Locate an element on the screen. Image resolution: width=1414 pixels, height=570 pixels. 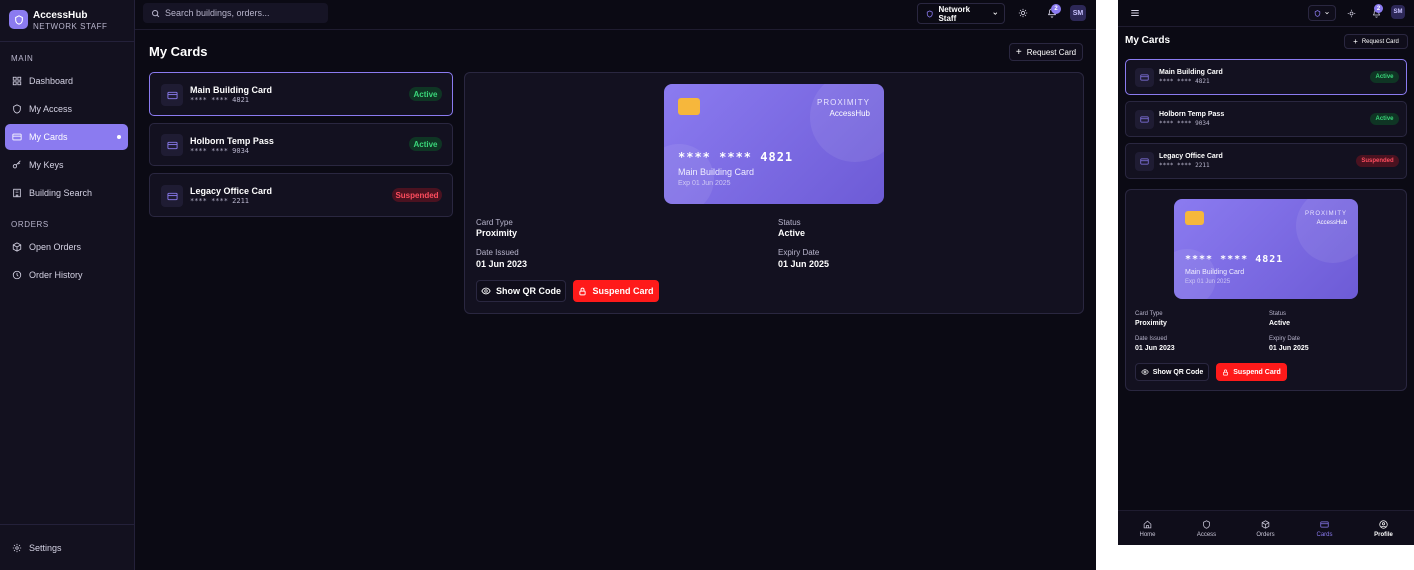
sidebar-item-building-search: Building Search is located at coordinates (66, 193).